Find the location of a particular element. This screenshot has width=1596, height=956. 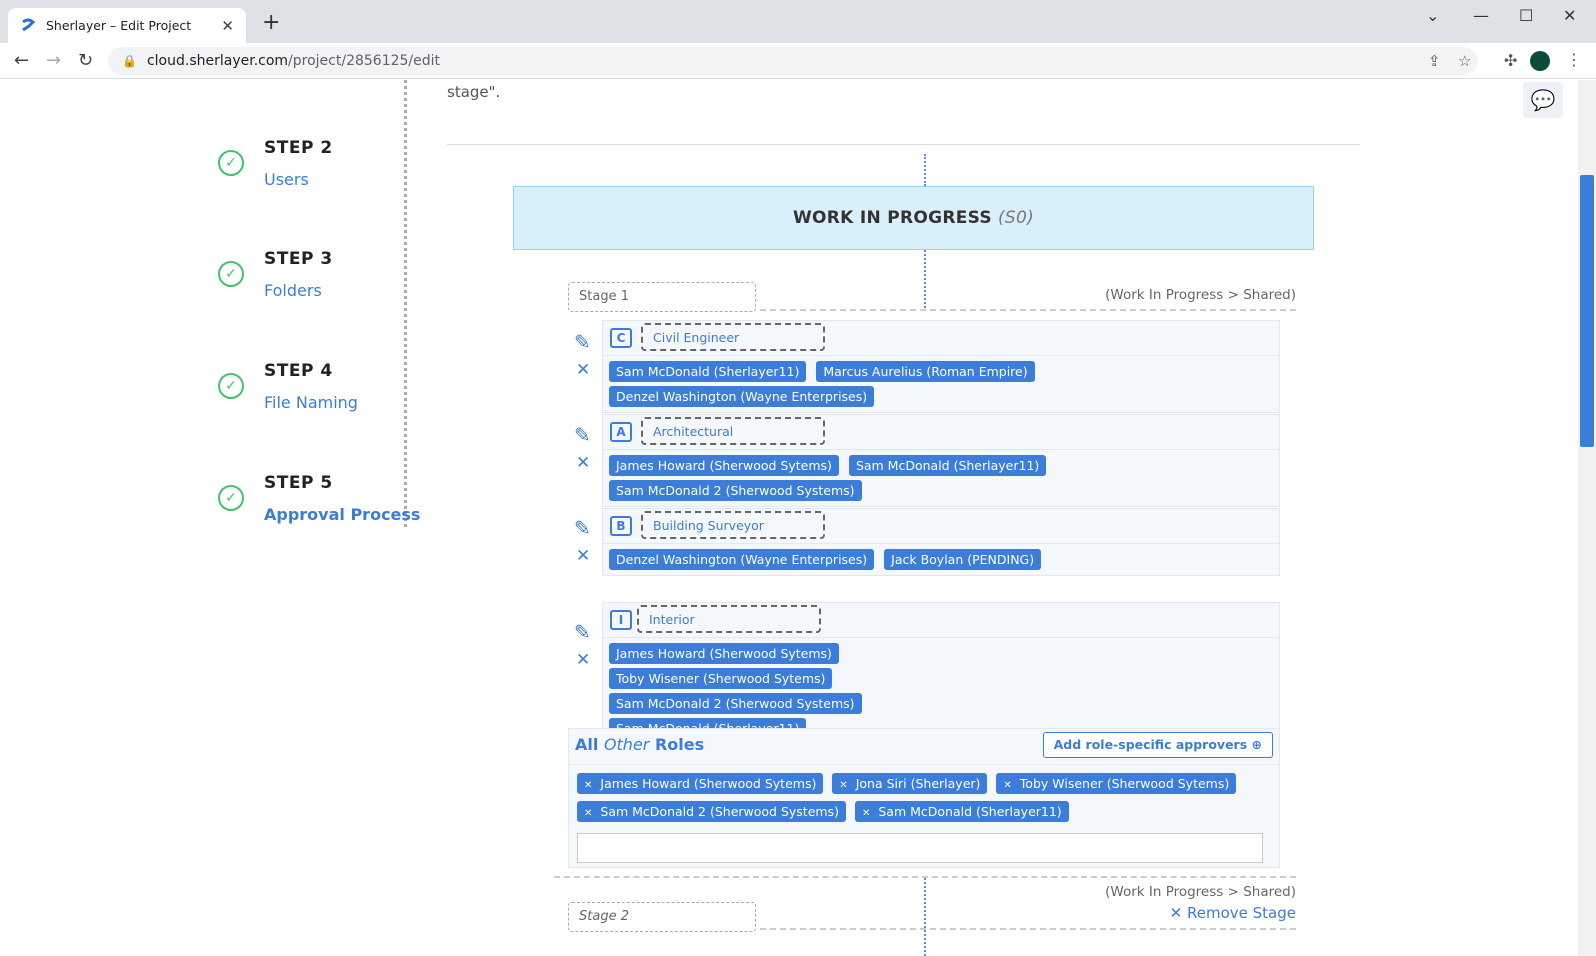

role-name-field: Building Surveyor is located at coordinates (733, 525).